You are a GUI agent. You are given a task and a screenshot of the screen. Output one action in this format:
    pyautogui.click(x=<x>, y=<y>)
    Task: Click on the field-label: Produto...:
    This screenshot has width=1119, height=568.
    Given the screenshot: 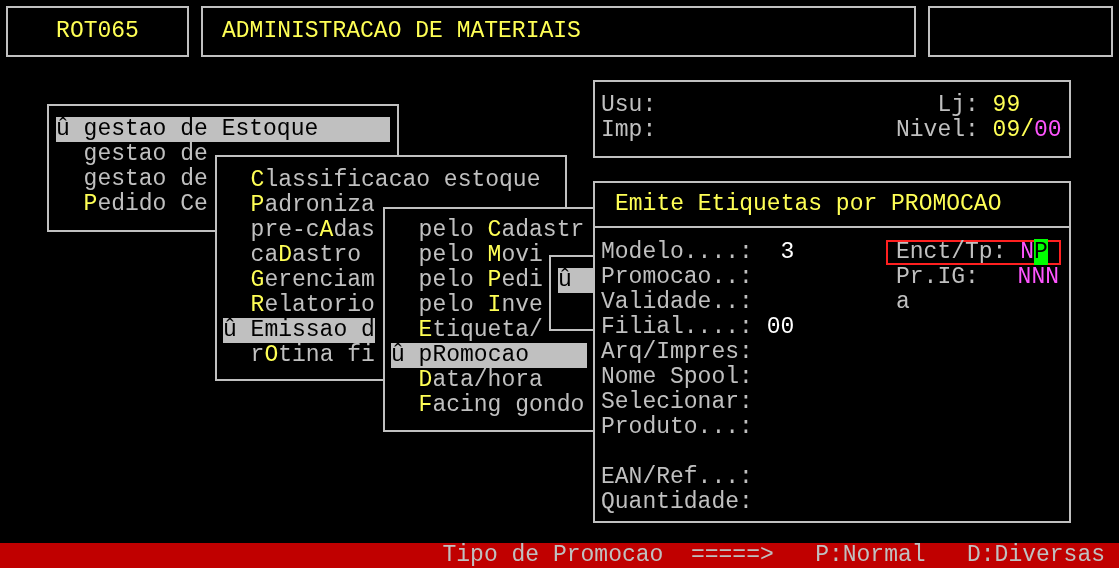 What is the action you would take?
    pyautogui.click(x=677, y=427)
    